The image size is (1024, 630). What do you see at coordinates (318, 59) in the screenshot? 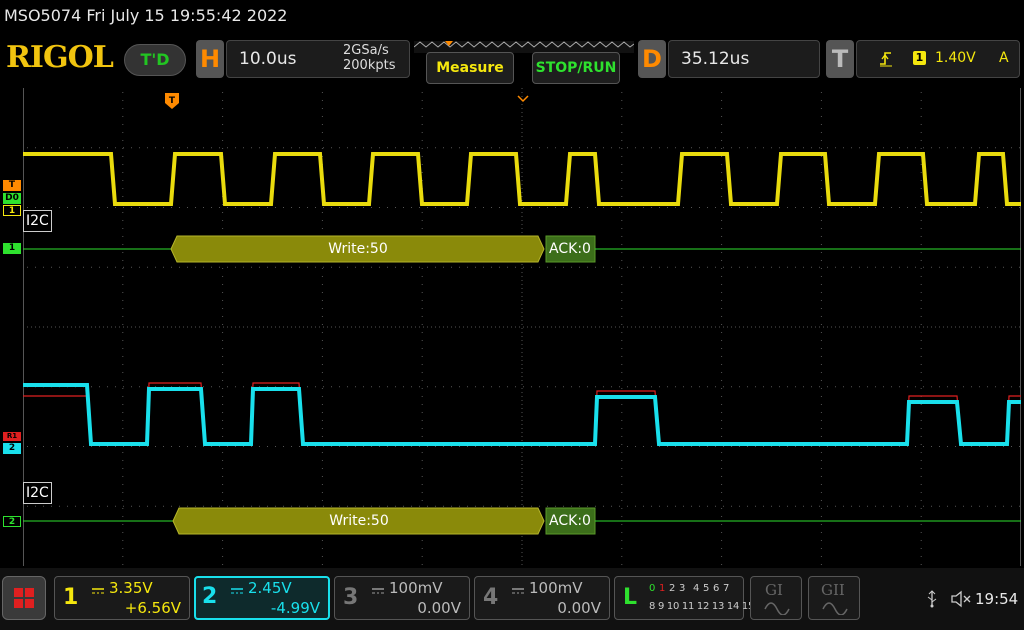
I see `horizontal-panel: 10.0us 2GSa/s 200kpts` at bounding box center [318, 59].